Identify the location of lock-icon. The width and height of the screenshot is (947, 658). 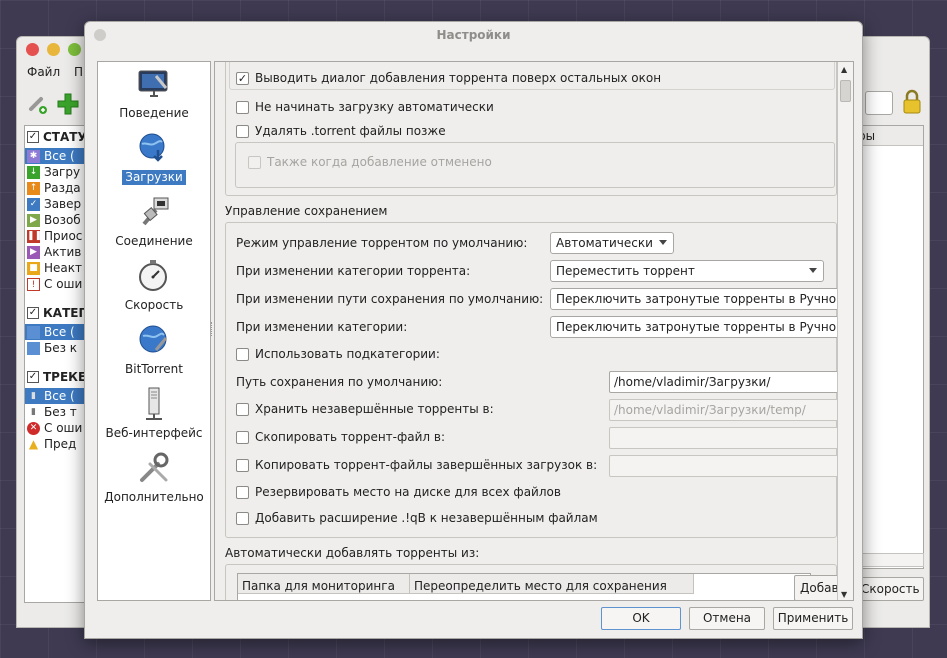
(912, 102).